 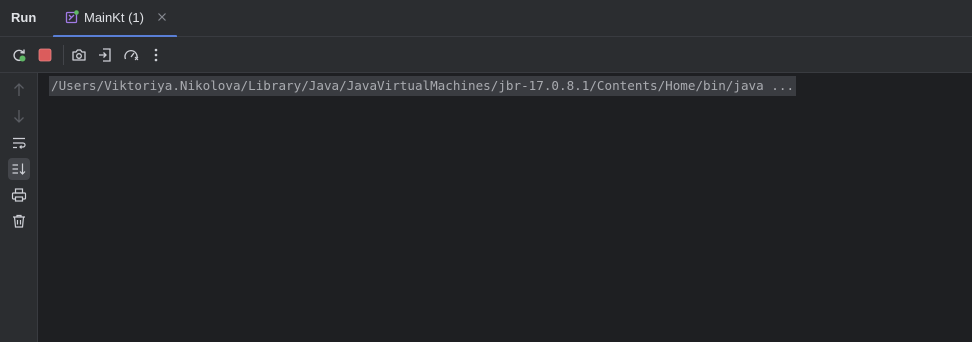 I want to click on kotlin-run-config-icon, so click(x=72, y=17).